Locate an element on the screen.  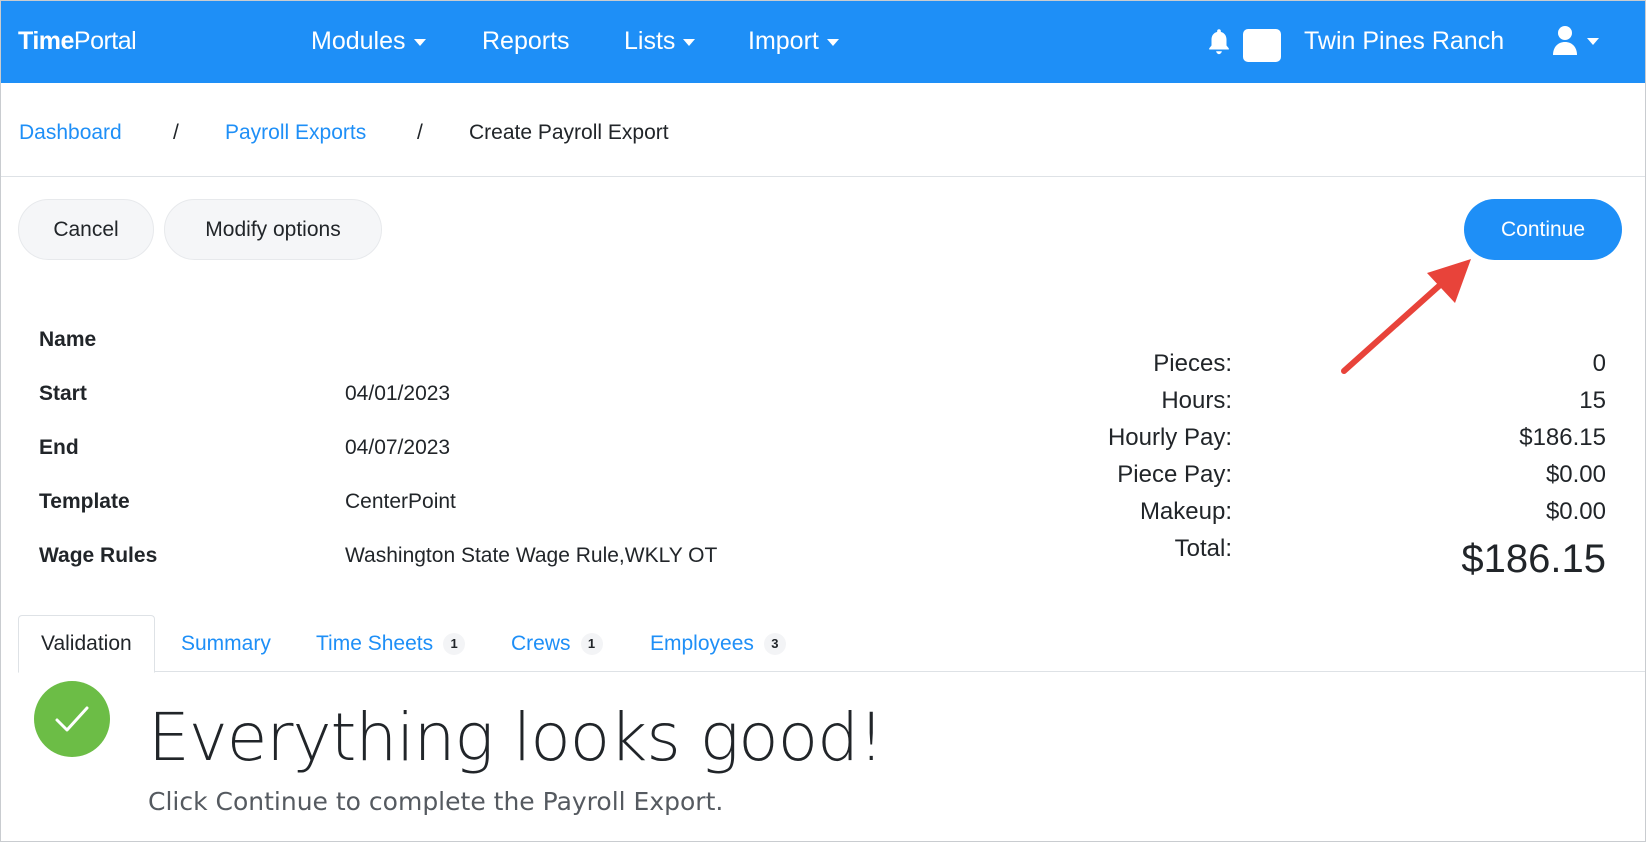
total-value-piece-pay: $0.00 is located at coordinates (1575, 474).